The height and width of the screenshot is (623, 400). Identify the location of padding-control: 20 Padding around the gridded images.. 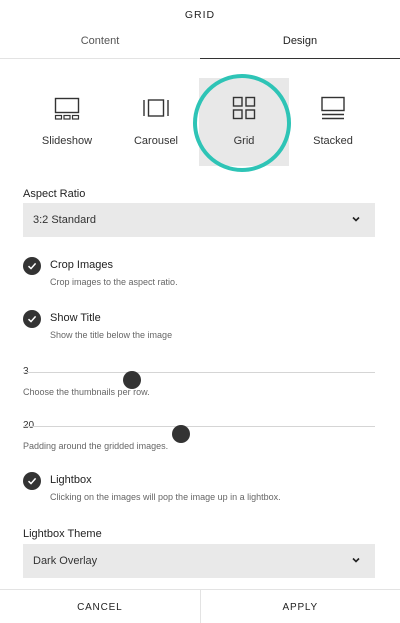
(199, 438).